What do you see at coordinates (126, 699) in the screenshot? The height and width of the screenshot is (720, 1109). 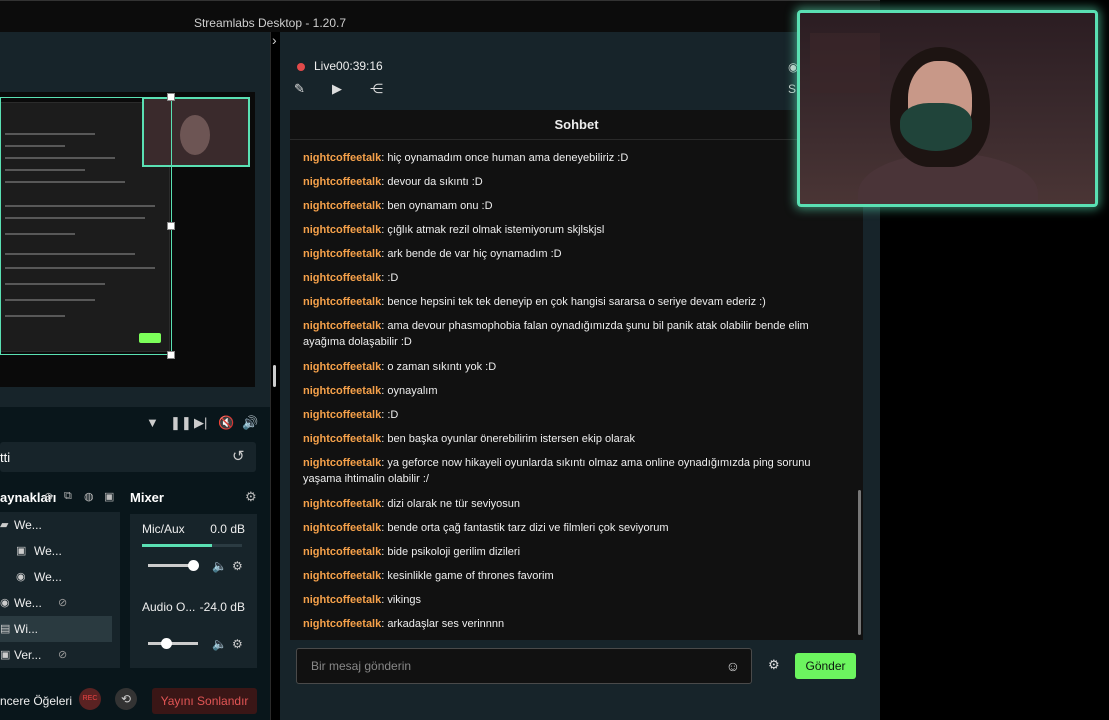 I see `replay-icon: ⟲` at bounding box center [126, 699].